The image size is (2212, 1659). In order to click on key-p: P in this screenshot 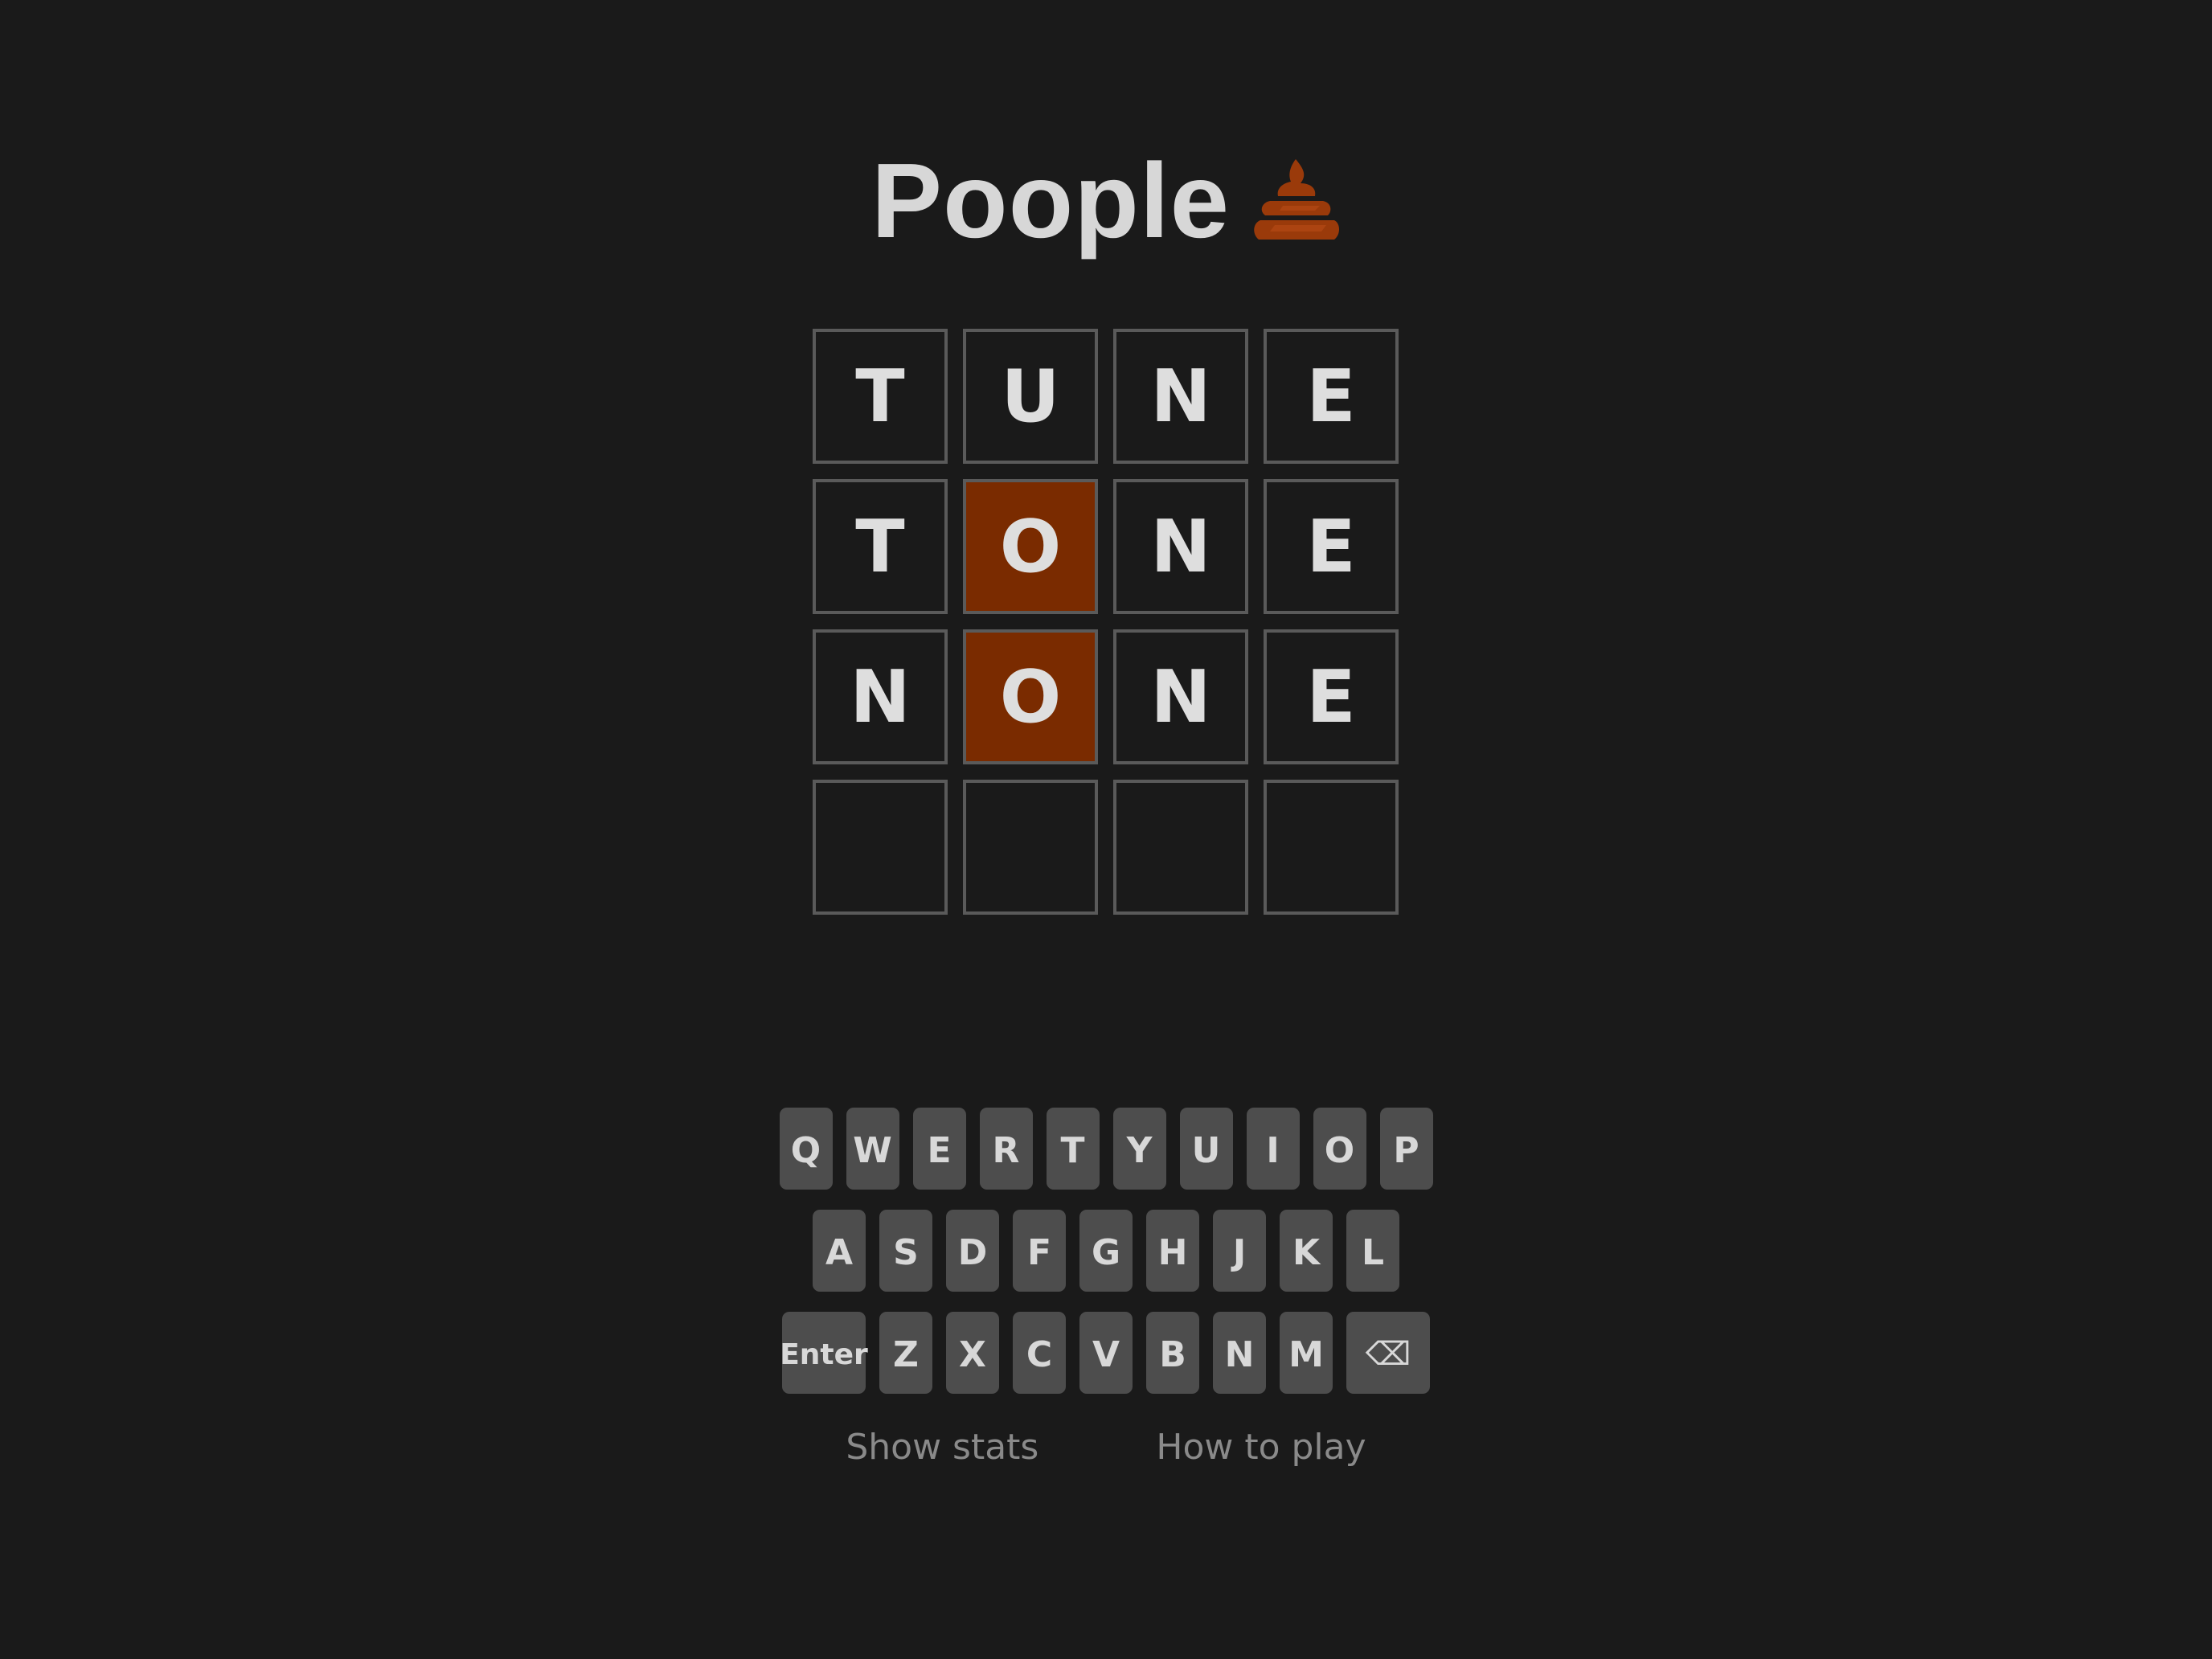, I will do `click(1406, 1149)`.